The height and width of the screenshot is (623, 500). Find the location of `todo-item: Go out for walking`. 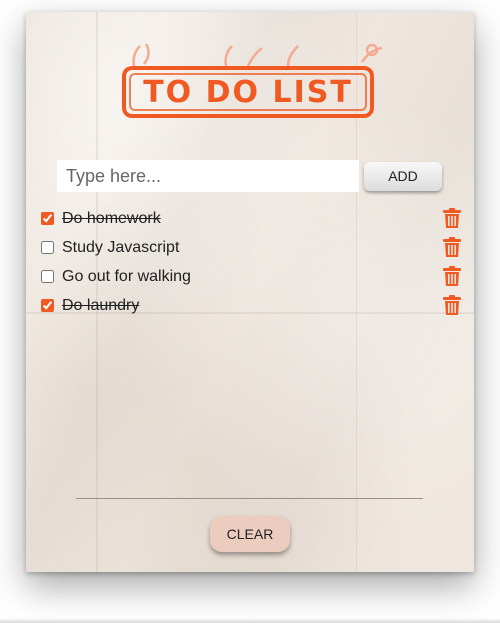

todo-item: Go out for walking is located at coordinates (251, 276).